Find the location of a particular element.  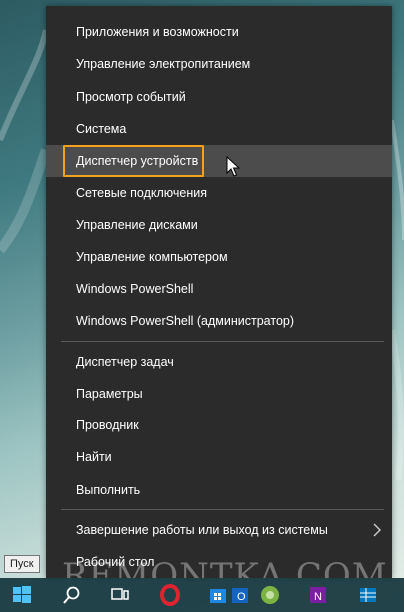

opera-icon is located at coordinates (170, 595).